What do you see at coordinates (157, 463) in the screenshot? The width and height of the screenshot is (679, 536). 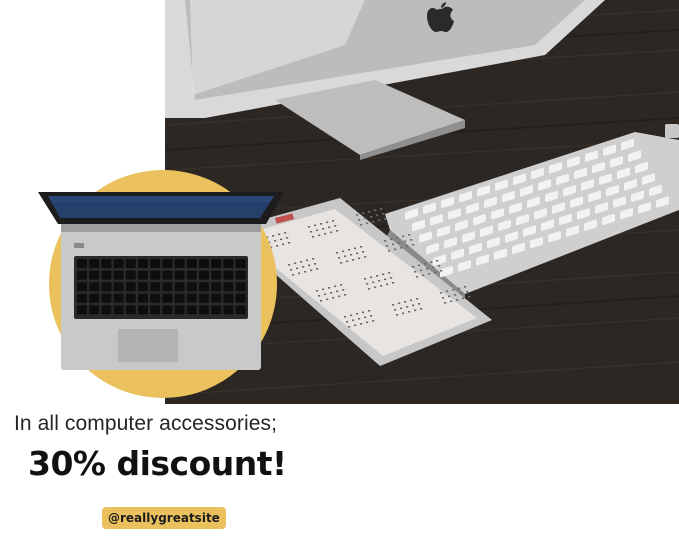 I see `discount-title: 30% discount!` at bounding box center [157, 463].